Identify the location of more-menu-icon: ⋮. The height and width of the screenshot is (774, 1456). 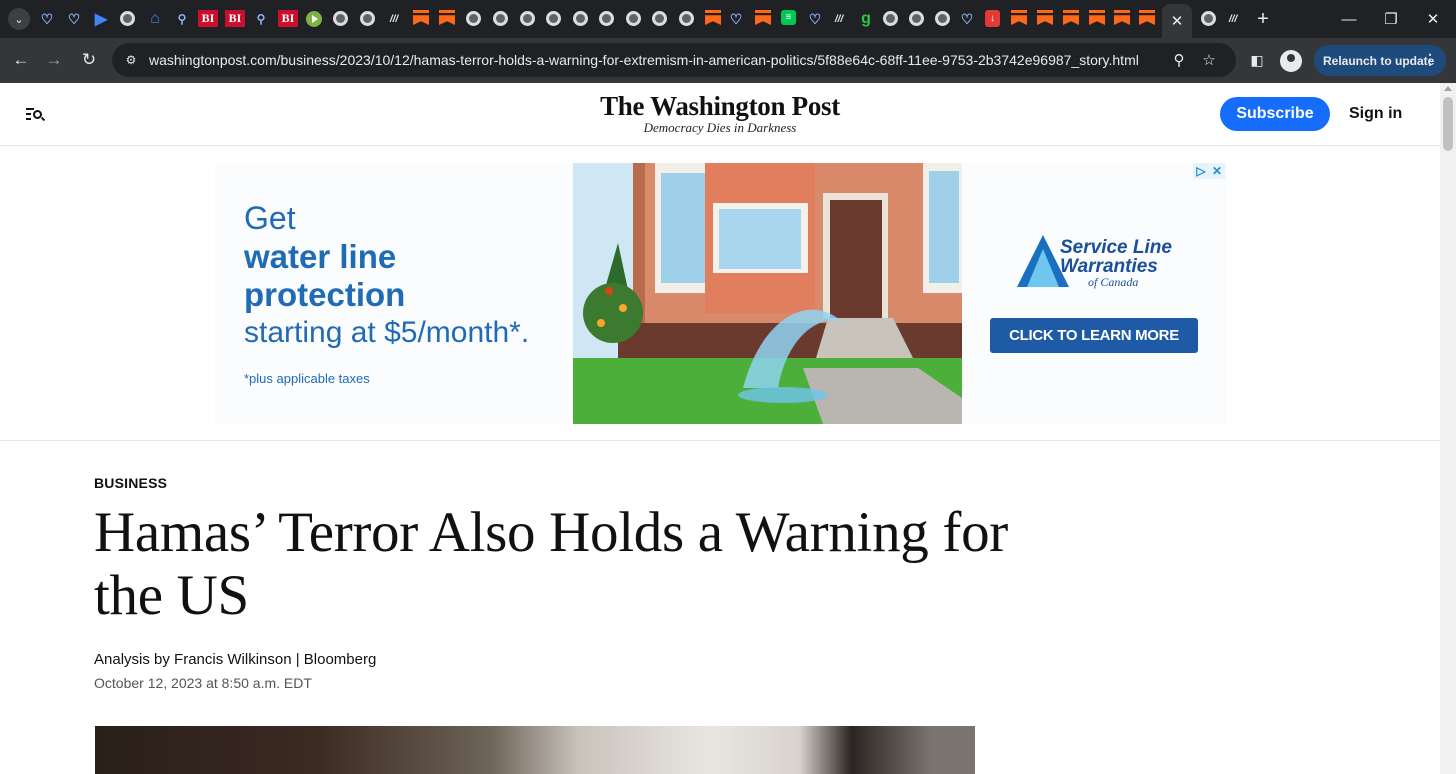
(1430, 59).